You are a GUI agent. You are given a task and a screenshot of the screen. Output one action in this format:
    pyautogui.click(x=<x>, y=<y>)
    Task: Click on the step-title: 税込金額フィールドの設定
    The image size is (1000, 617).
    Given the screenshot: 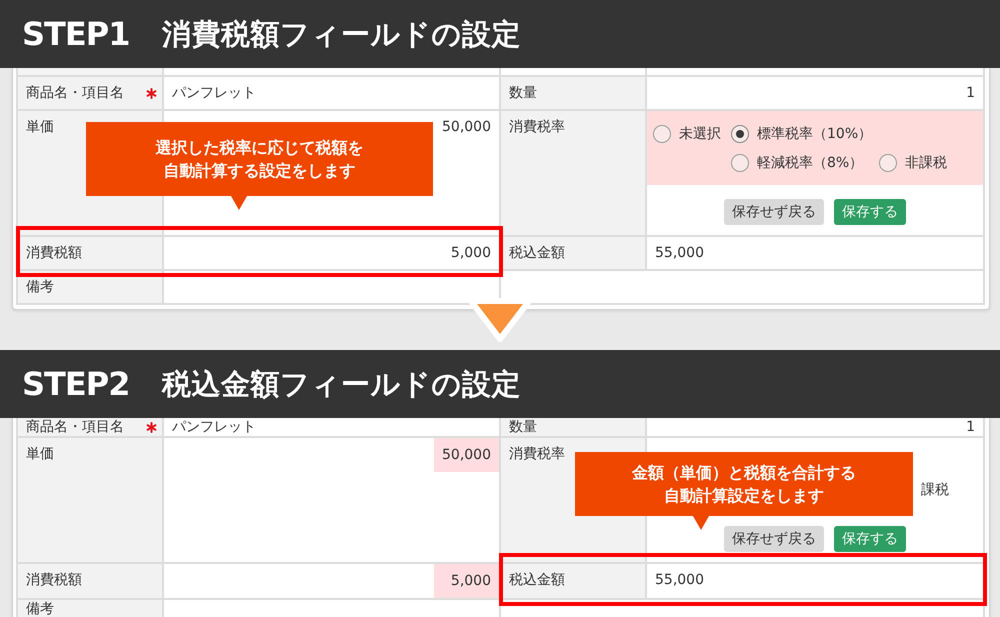 What is the action you would take?
    pyautogui.click(x=341, y=384)
    